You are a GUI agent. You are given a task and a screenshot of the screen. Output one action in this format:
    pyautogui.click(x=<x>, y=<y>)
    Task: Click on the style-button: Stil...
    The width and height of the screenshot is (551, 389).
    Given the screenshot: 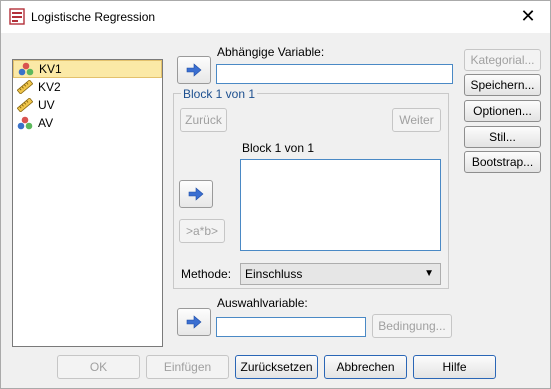 What is the action you would take?
    pyautogui.click(x=502, y=137)
    